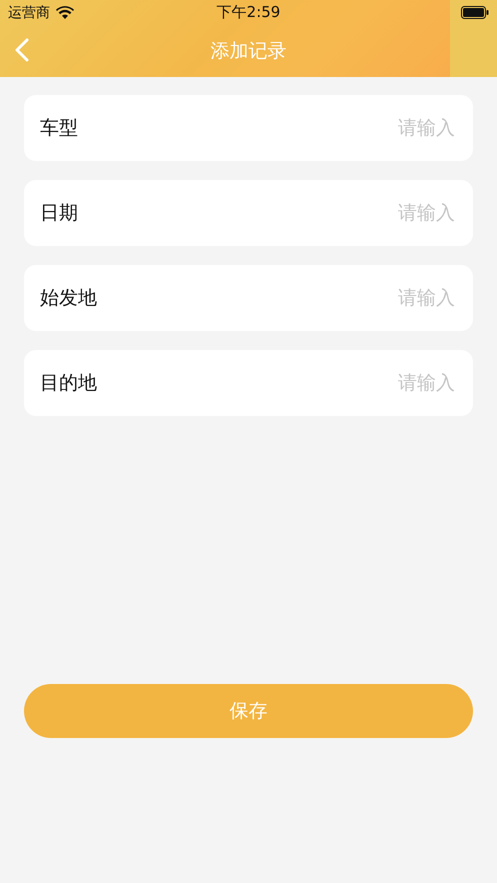  I want to click on form-field: 始发地 请输入, so click(248, 298).